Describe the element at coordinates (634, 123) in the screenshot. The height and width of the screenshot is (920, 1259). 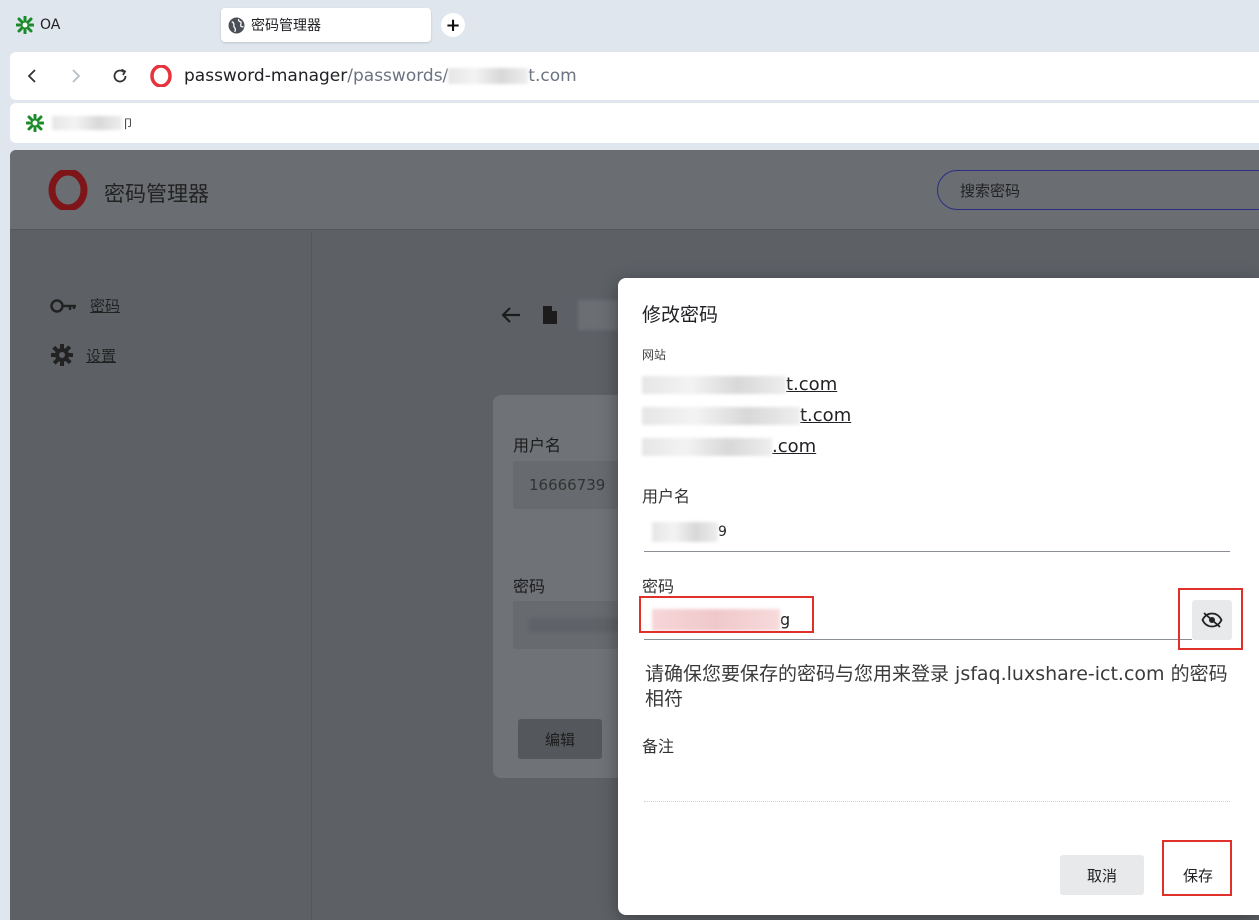
I see `bookmarks-bar: 卩` at that location.